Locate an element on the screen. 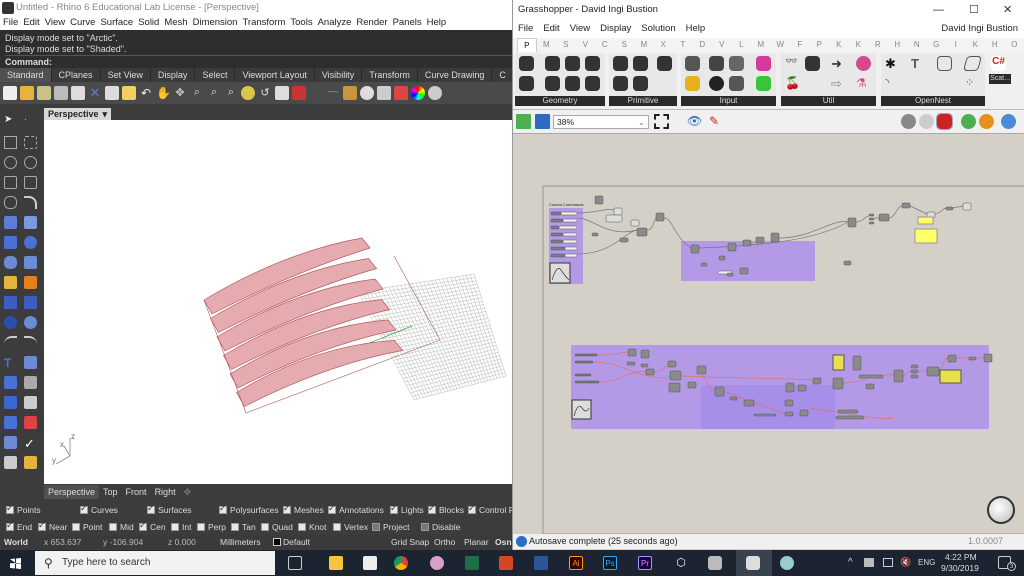 This screenshot has width=1024, height=576. task-view-icon is located at coordinates (295, 563).